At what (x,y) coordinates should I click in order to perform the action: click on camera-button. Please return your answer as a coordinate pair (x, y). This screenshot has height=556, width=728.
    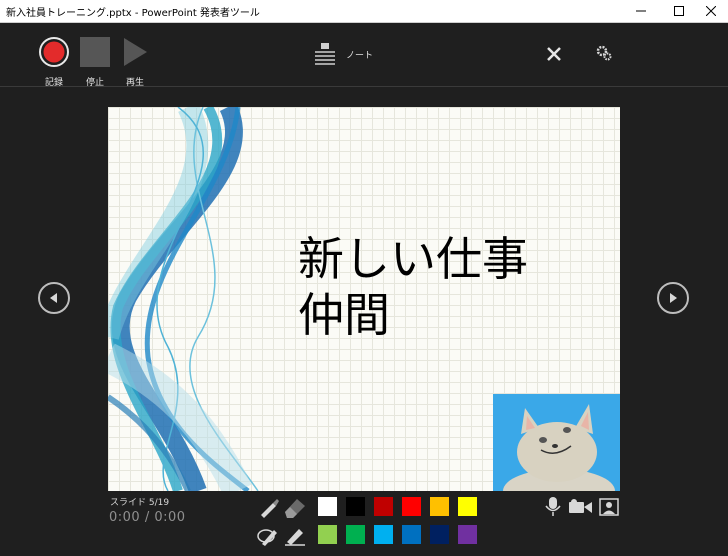
    Looking at the image, I should click on (581, 509).